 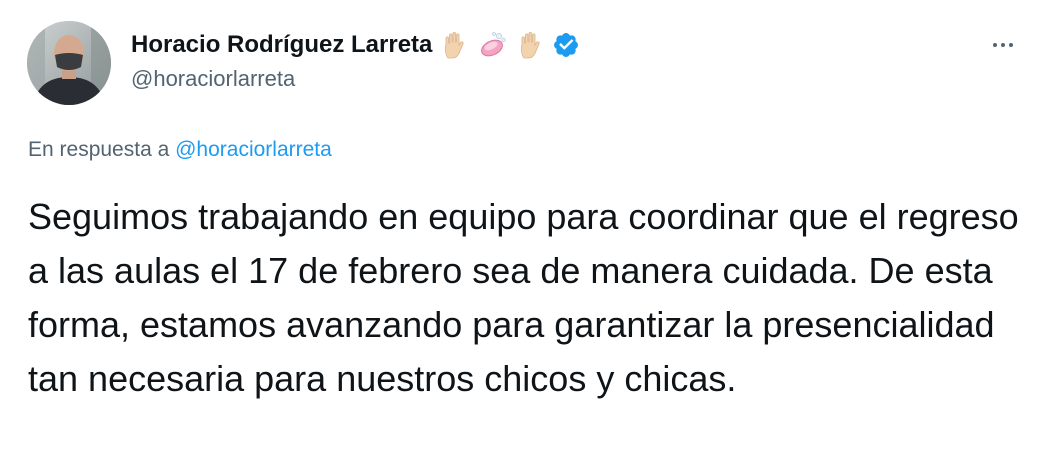 I want to click on author-display-name: Horacio Rodríguez Larreta, so click(x=281, y=45).